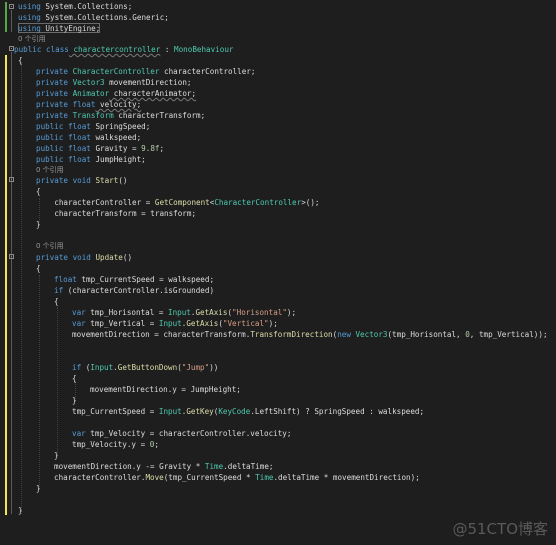 The height and width of the screenshot is (545, 556). Describe the element at coordinates (86, 6) in the screenshot. I see `code-text: System.Collections;` at that location.